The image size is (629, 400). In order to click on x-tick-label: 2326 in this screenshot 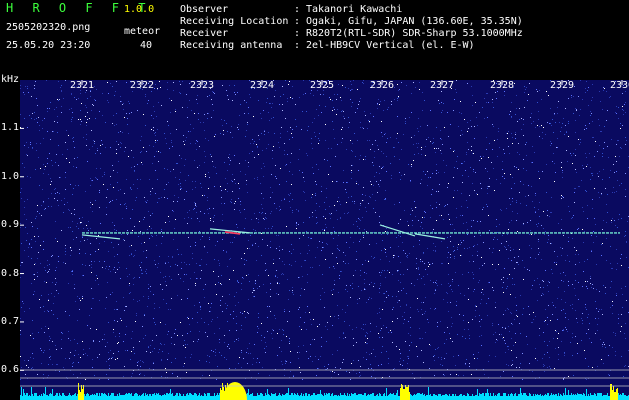, I will do `click(382, 85)`.